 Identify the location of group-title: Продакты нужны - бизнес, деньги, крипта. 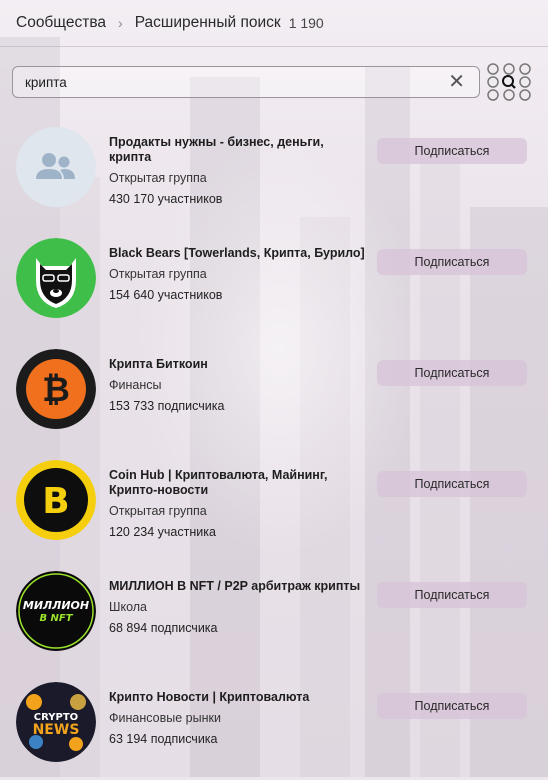
(239, 150).